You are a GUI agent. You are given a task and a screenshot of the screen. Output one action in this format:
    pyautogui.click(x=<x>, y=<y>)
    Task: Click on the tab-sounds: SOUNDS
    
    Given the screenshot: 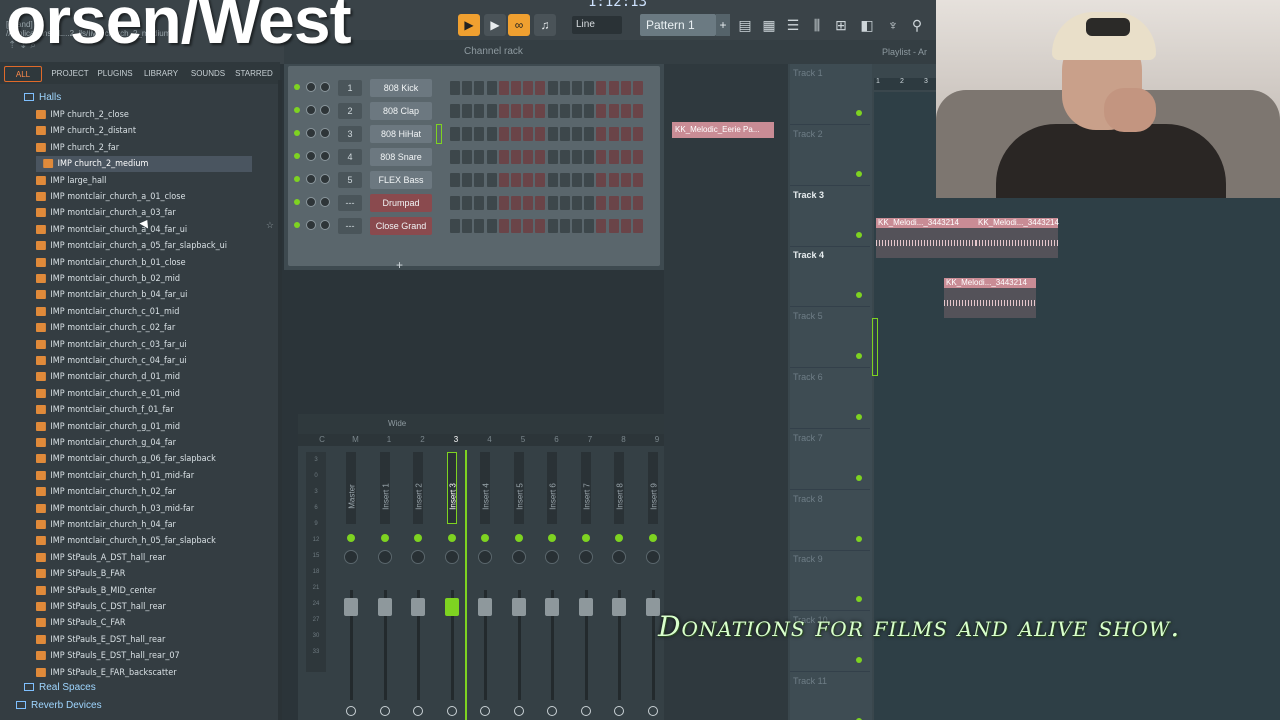 What is the action you would take?
    pyautogui.click(x=208, y=74)
    